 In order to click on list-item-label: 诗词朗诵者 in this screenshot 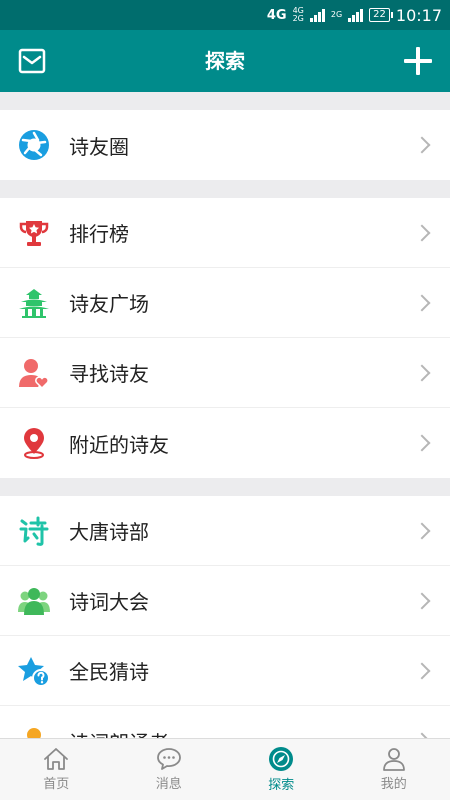, I will do `click(242, 733)`.